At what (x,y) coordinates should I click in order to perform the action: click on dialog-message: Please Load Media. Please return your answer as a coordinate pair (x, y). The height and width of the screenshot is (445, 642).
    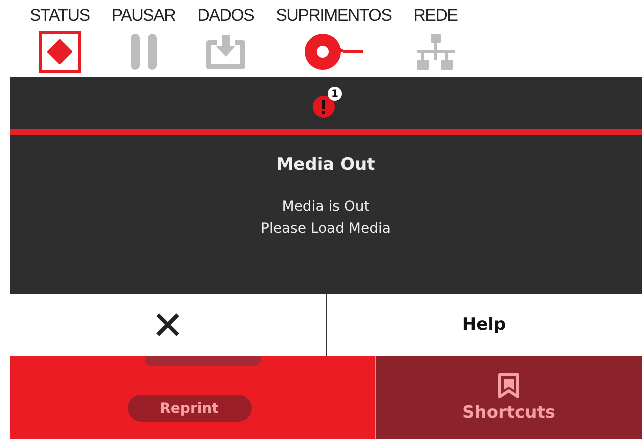
    Looking at the image, I should click on (326, 229).